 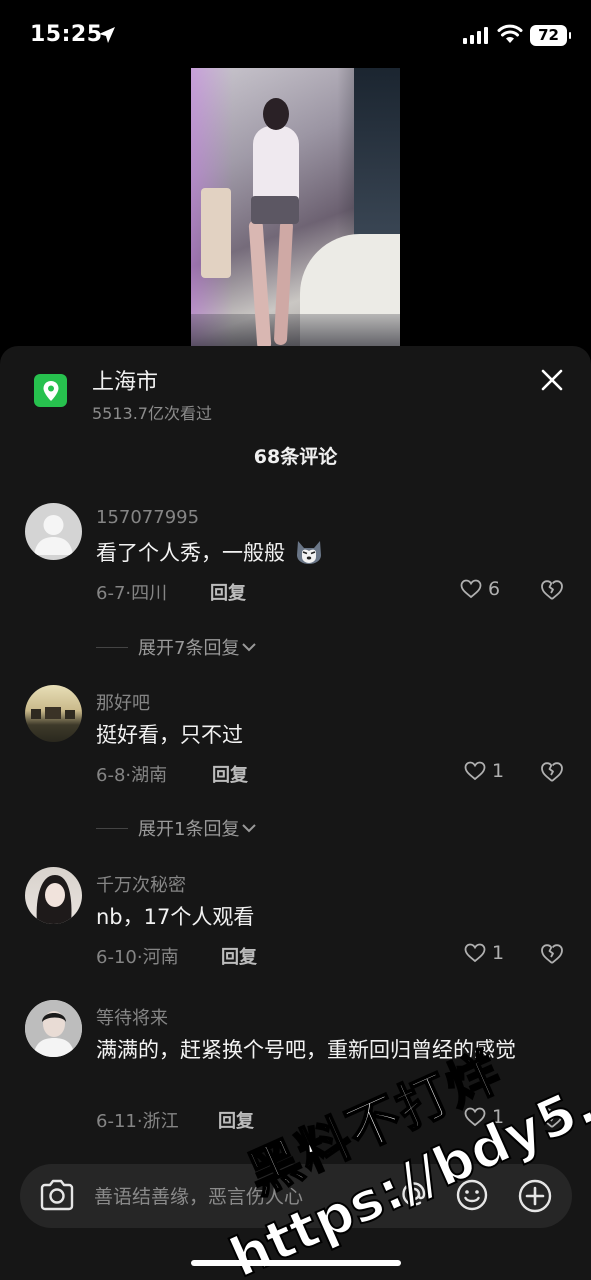 I want to click on cellular-signal-icon, so click(x=475, y=35).